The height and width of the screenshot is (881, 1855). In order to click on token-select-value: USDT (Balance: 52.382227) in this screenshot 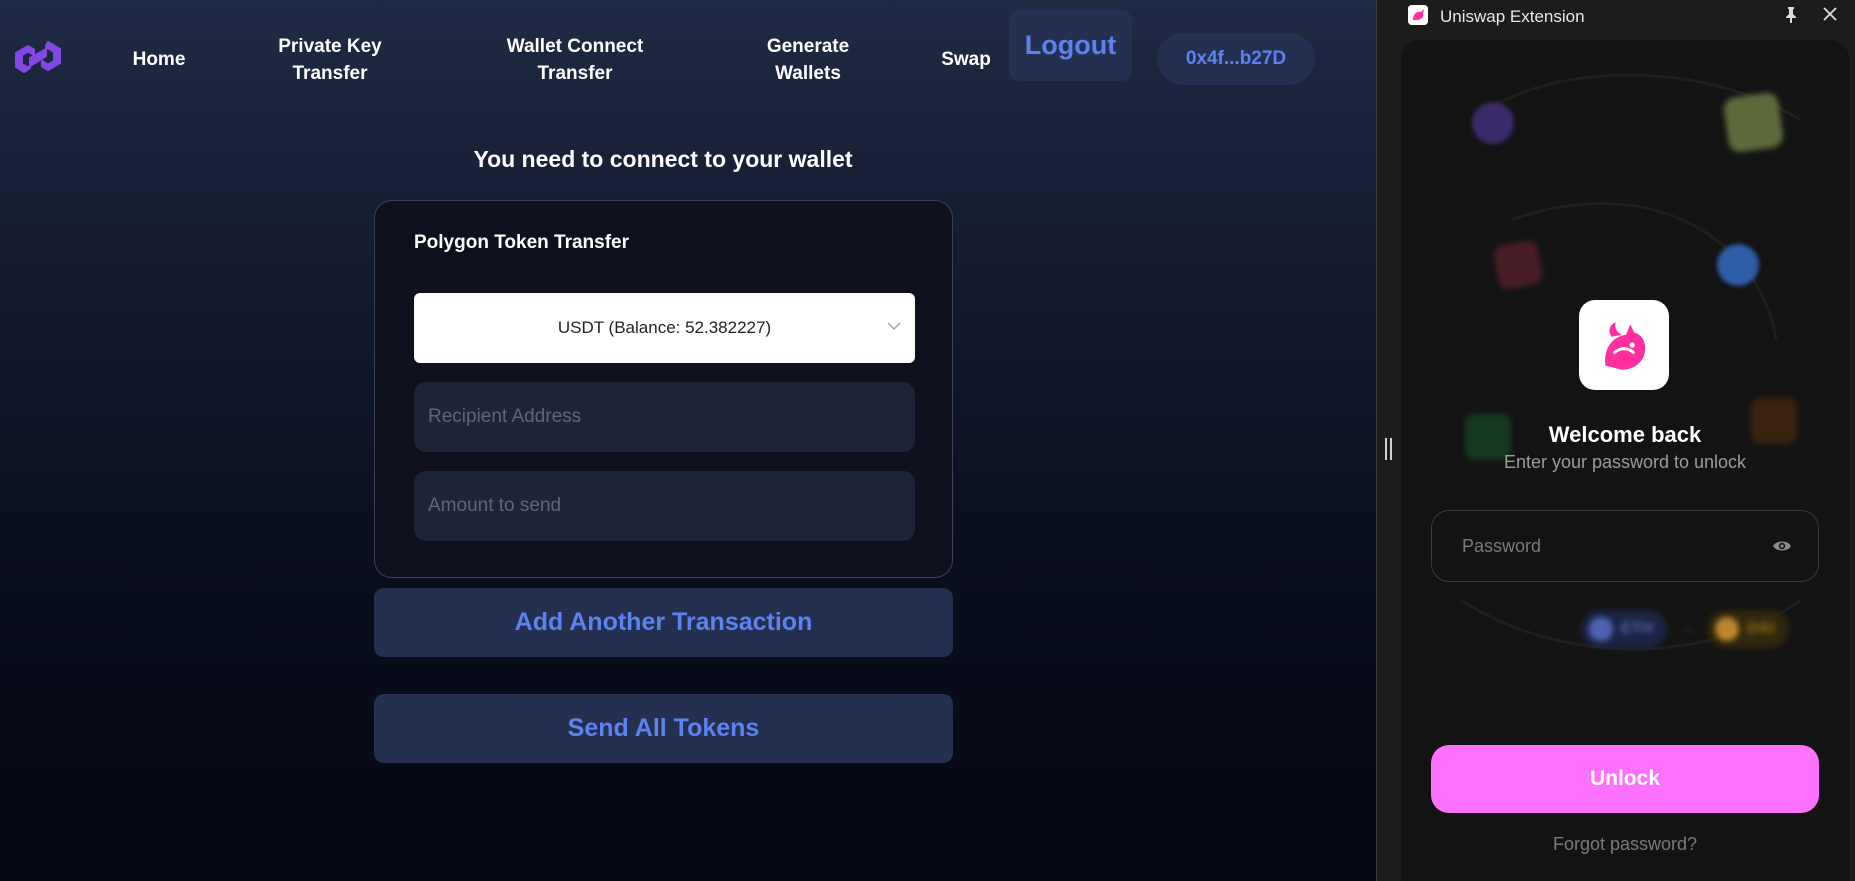, I will do `click(664, 327)`.